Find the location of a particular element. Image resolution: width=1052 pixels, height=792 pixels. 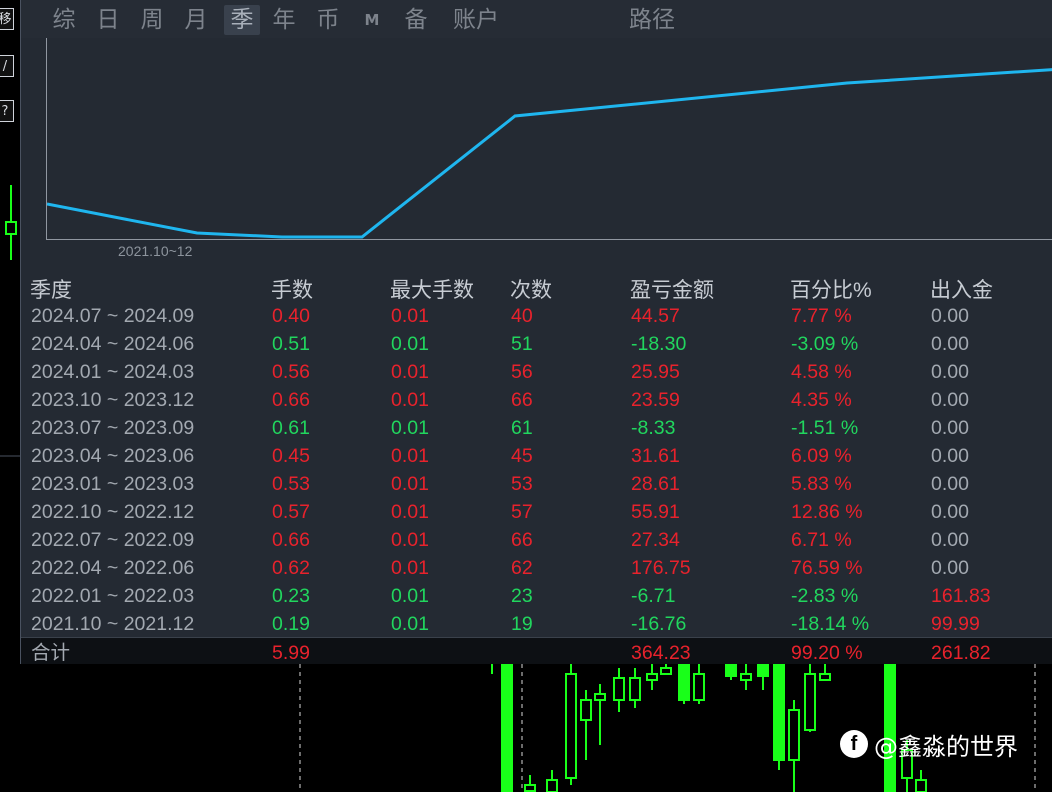

social-logo-icon: f is located at coordinates (854, 744).